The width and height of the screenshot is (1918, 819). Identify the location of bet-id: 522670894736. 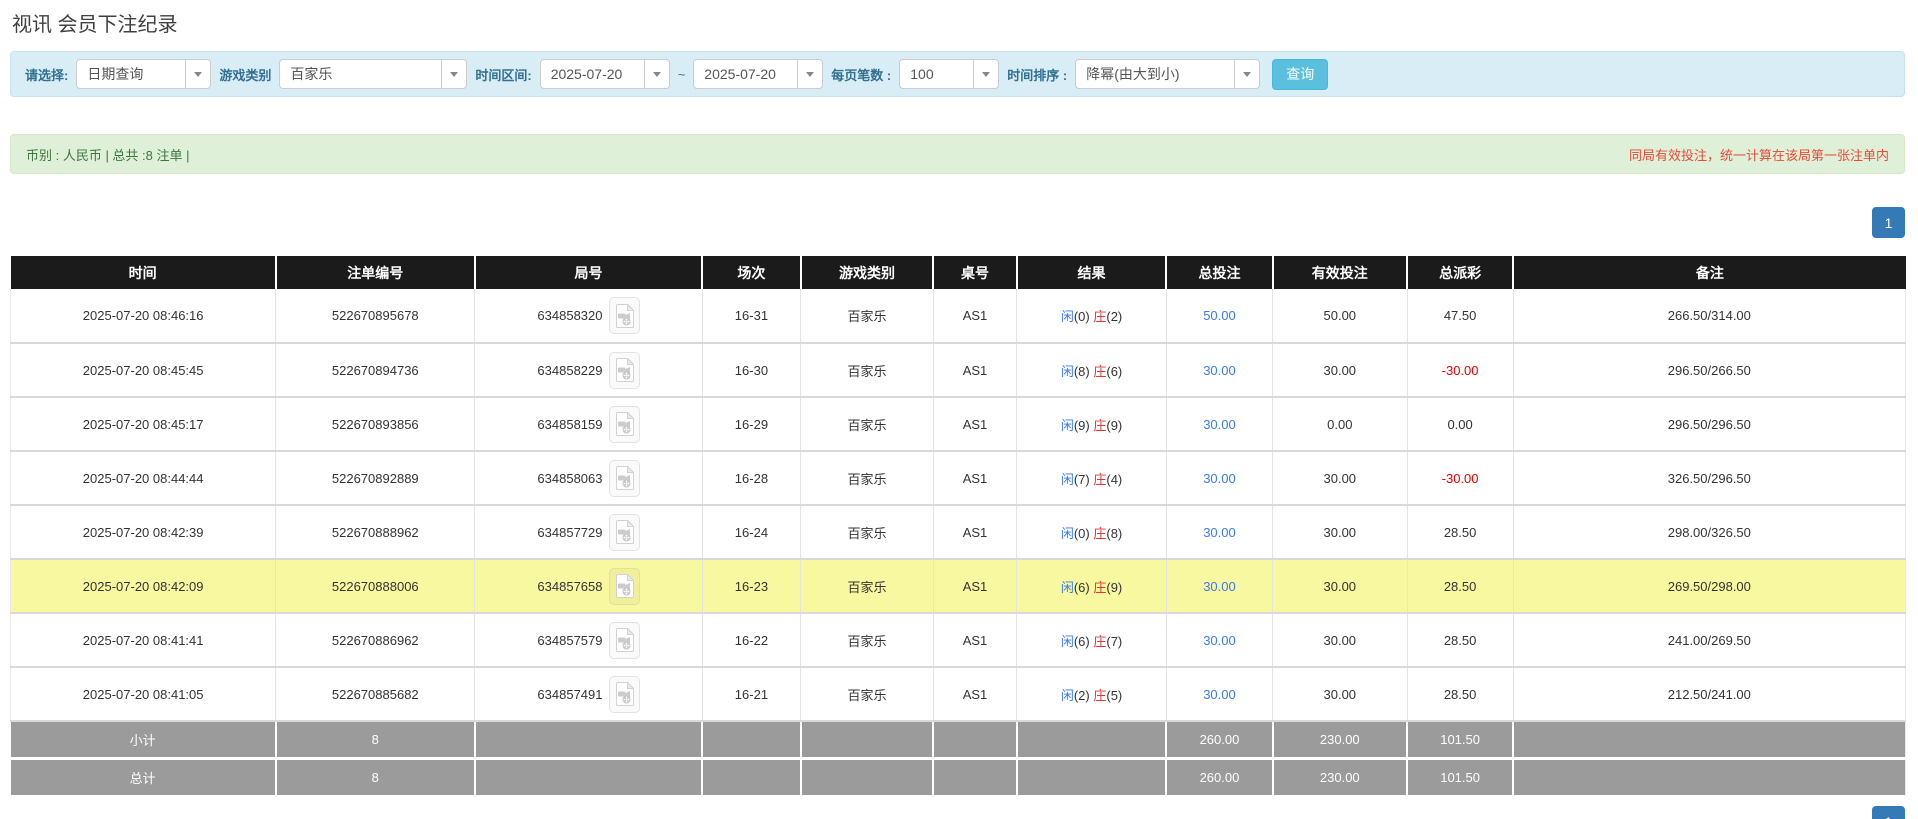
(375, 370).